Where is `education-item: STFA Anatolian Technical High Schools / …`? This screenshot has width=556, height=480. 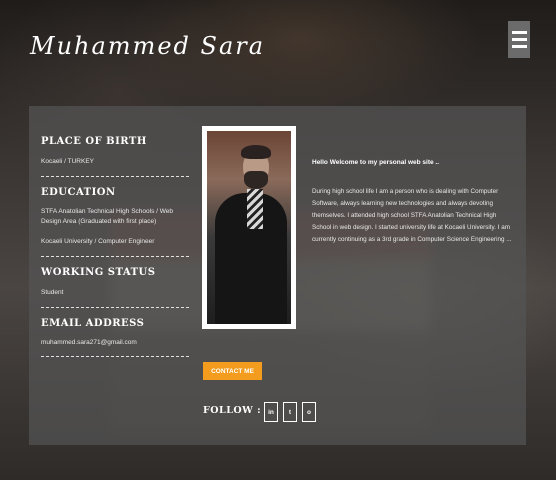 education-item: STFA Anatolian Technical High Schools / … is located at coordinates (107, 216).